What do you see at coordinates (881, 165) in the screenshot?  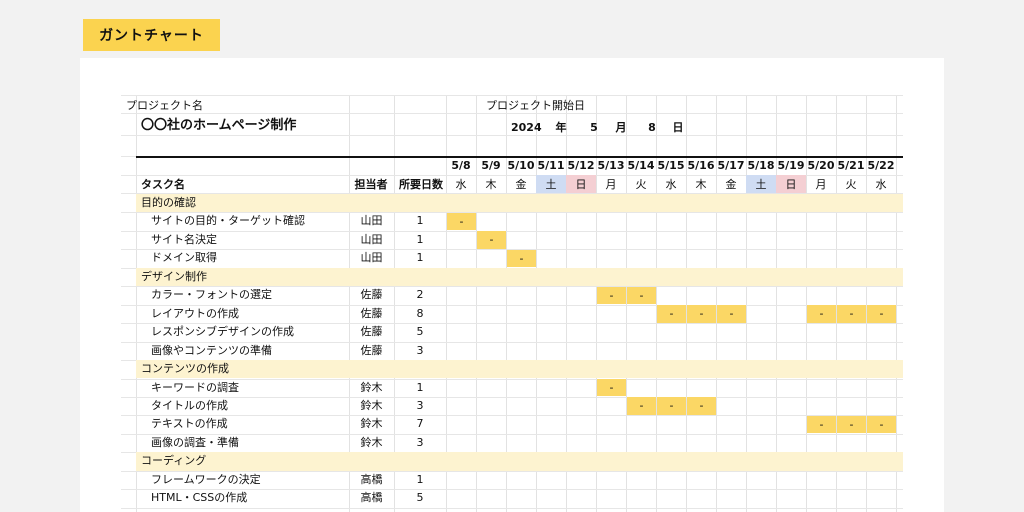 I see `date-header: 5/22` at bounding box center [881, 165].